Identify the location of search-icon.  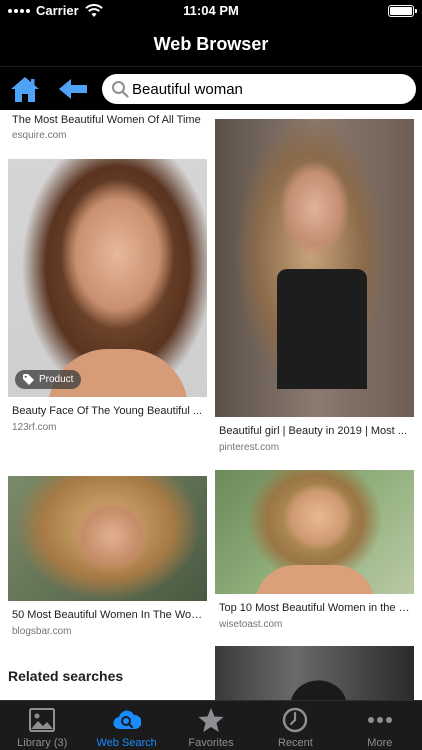
(120, 89).